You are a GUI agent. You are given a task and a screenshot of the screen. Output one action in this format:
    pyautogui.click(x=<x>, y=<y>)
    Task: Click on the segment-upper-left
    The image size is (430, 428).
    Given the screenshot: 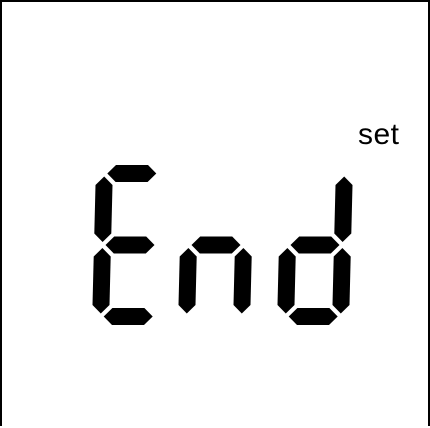 What is the action you would take?
    pyautogui.click(x=103, y=209)
    